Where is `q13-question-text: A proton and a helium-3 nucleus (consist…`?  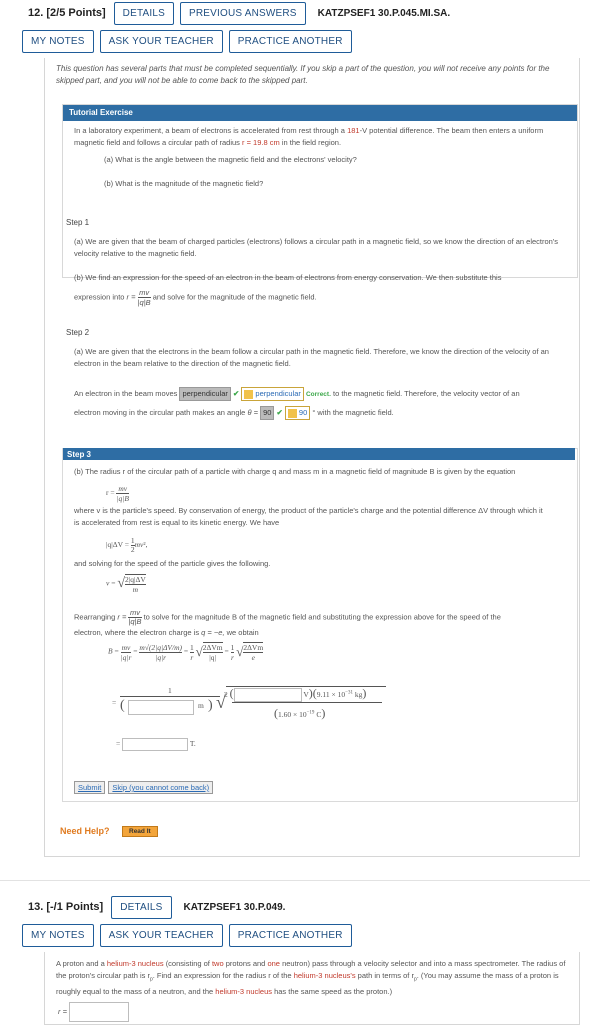 q13-question-text: A proton and a helium-3 nucleus (consist… is located at coordinates (311, 977).